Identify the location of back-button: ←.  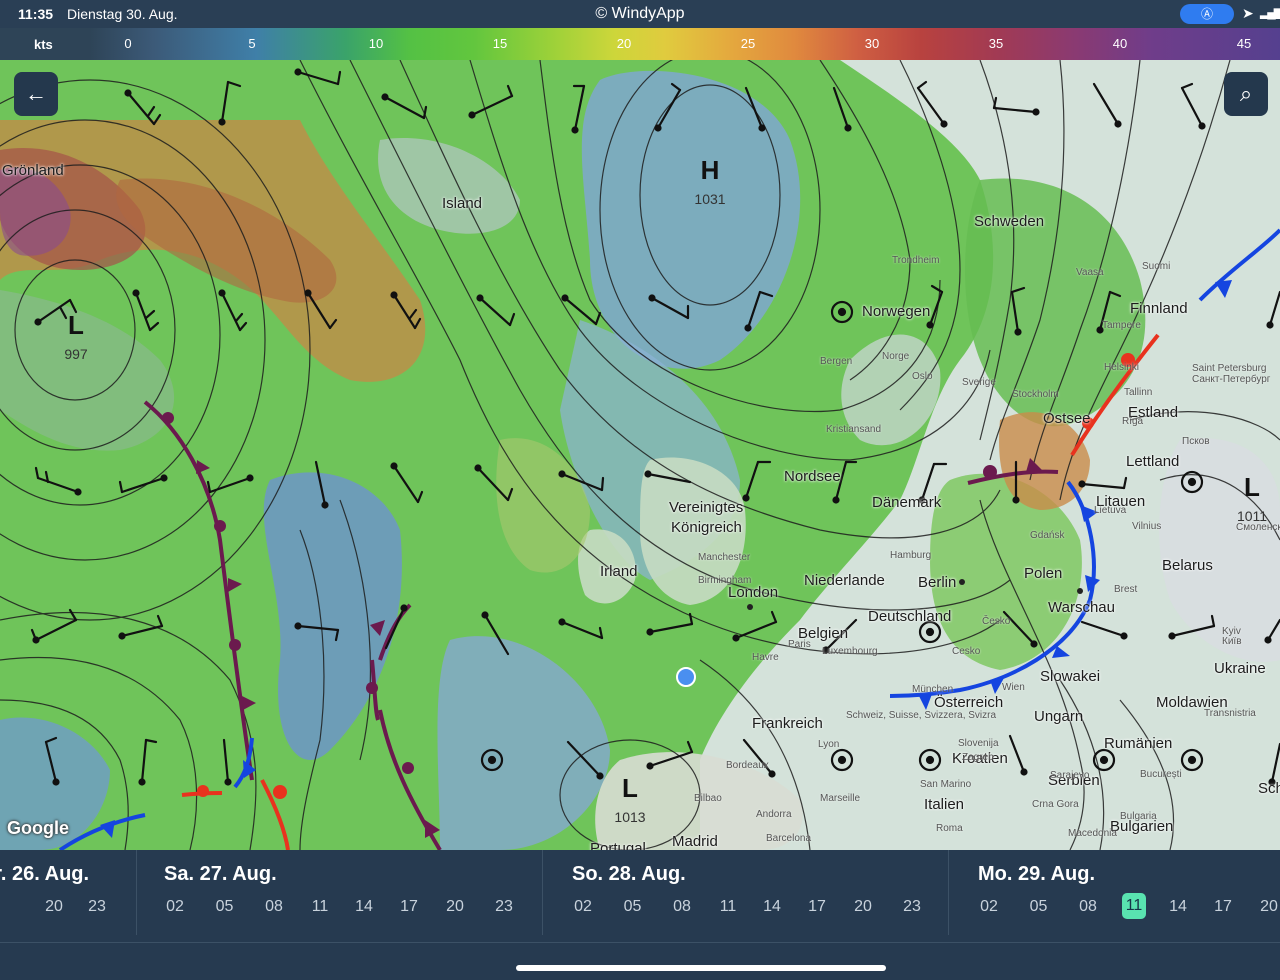
(36, 94).